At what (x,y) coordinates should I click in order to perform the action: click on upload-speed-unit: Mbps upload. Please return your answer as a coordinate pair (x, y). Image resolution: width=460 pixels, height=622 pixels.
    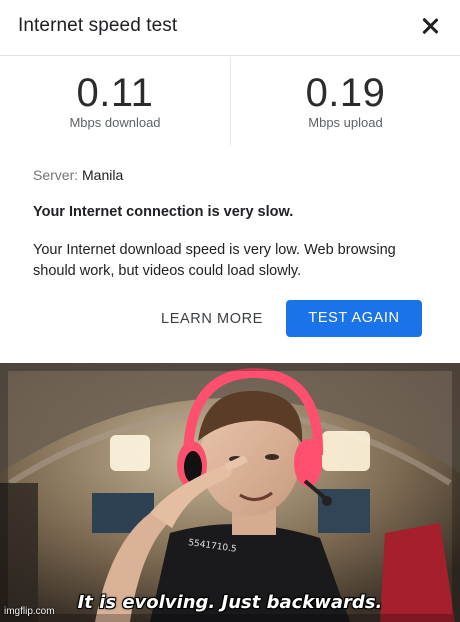
    Looking at the image, I should click on (345, 122).